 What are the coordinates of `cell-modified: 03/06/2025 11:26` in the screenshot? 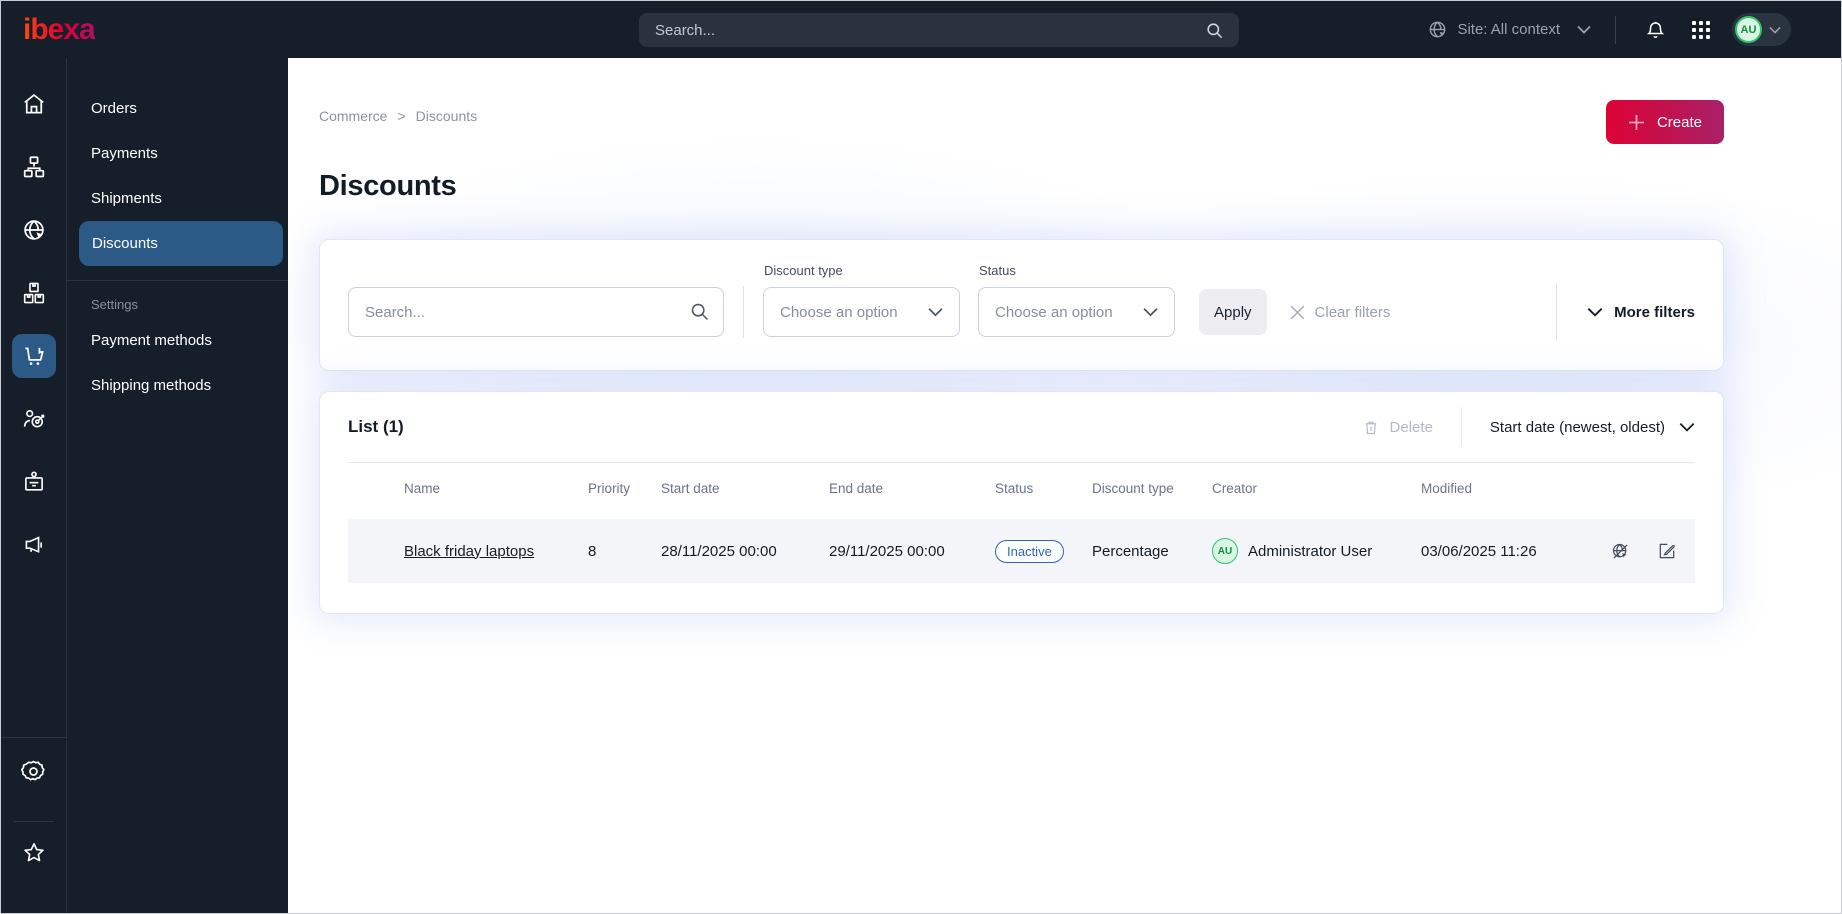 It's located at (1479, 551).